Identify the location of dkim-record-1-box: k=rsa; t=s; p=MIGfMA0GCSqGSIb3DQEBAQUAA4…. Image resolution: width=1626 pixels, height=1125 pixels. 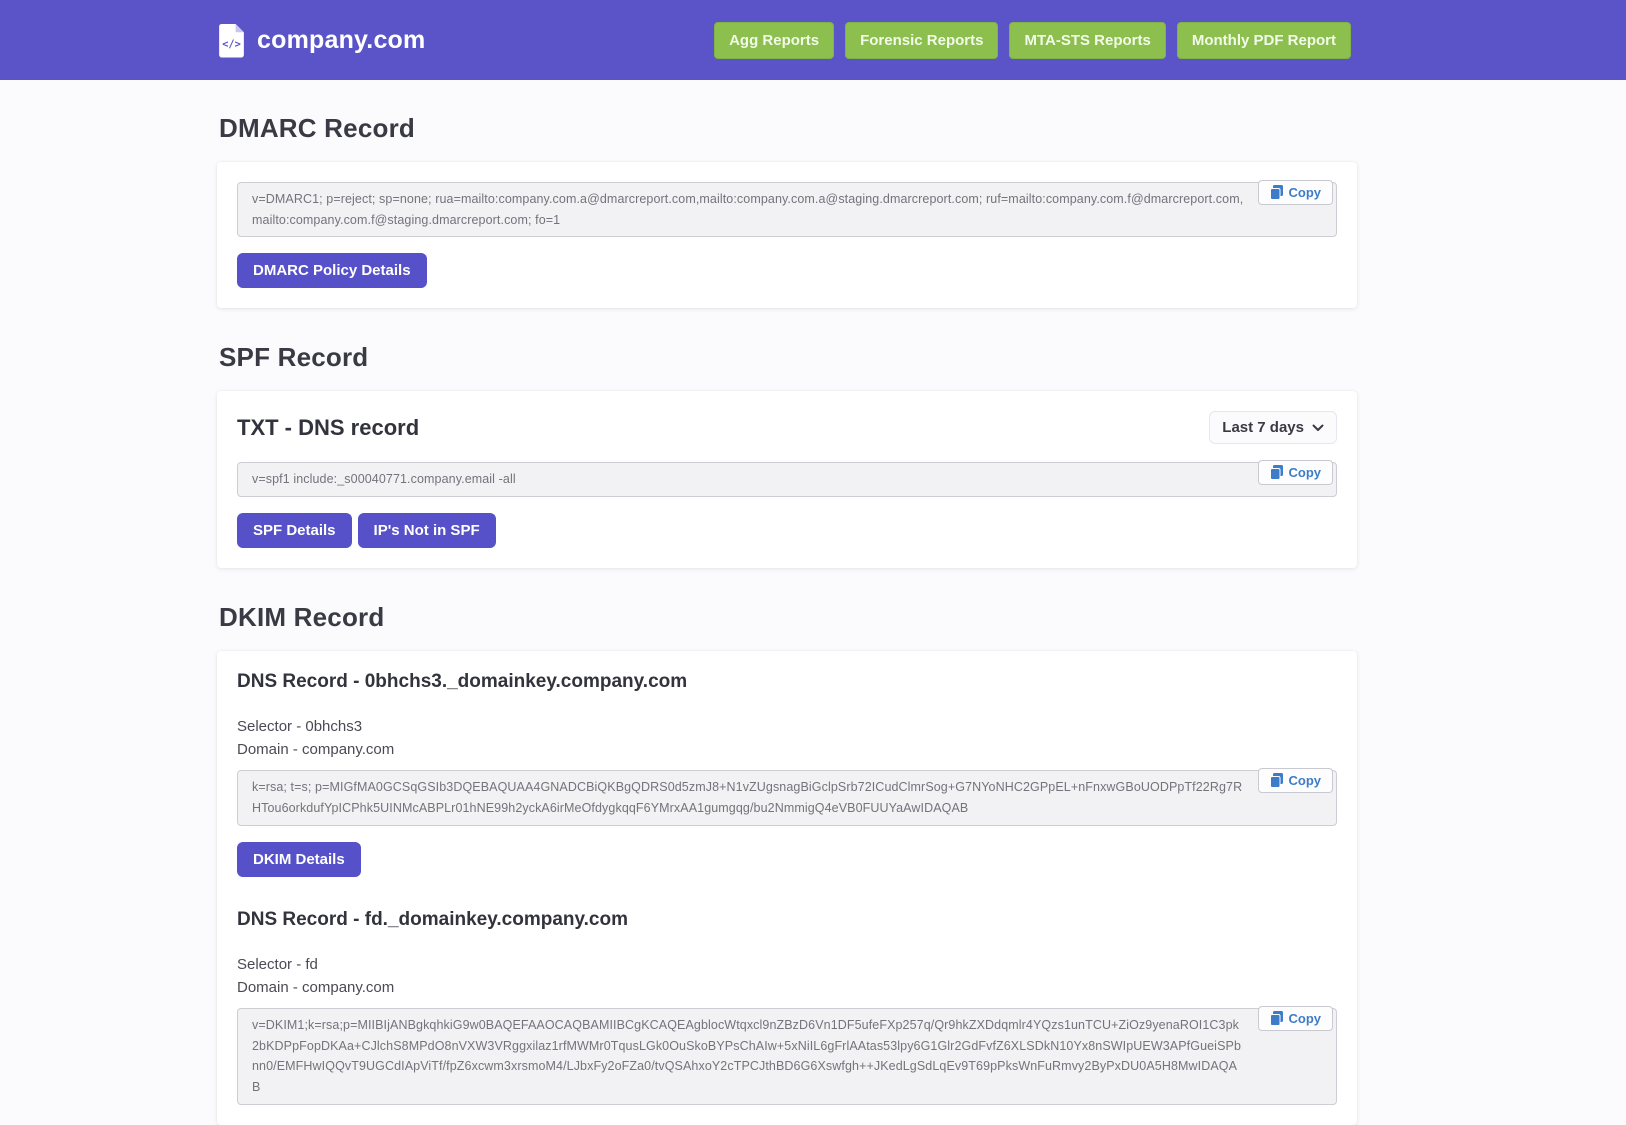
(787, 797).